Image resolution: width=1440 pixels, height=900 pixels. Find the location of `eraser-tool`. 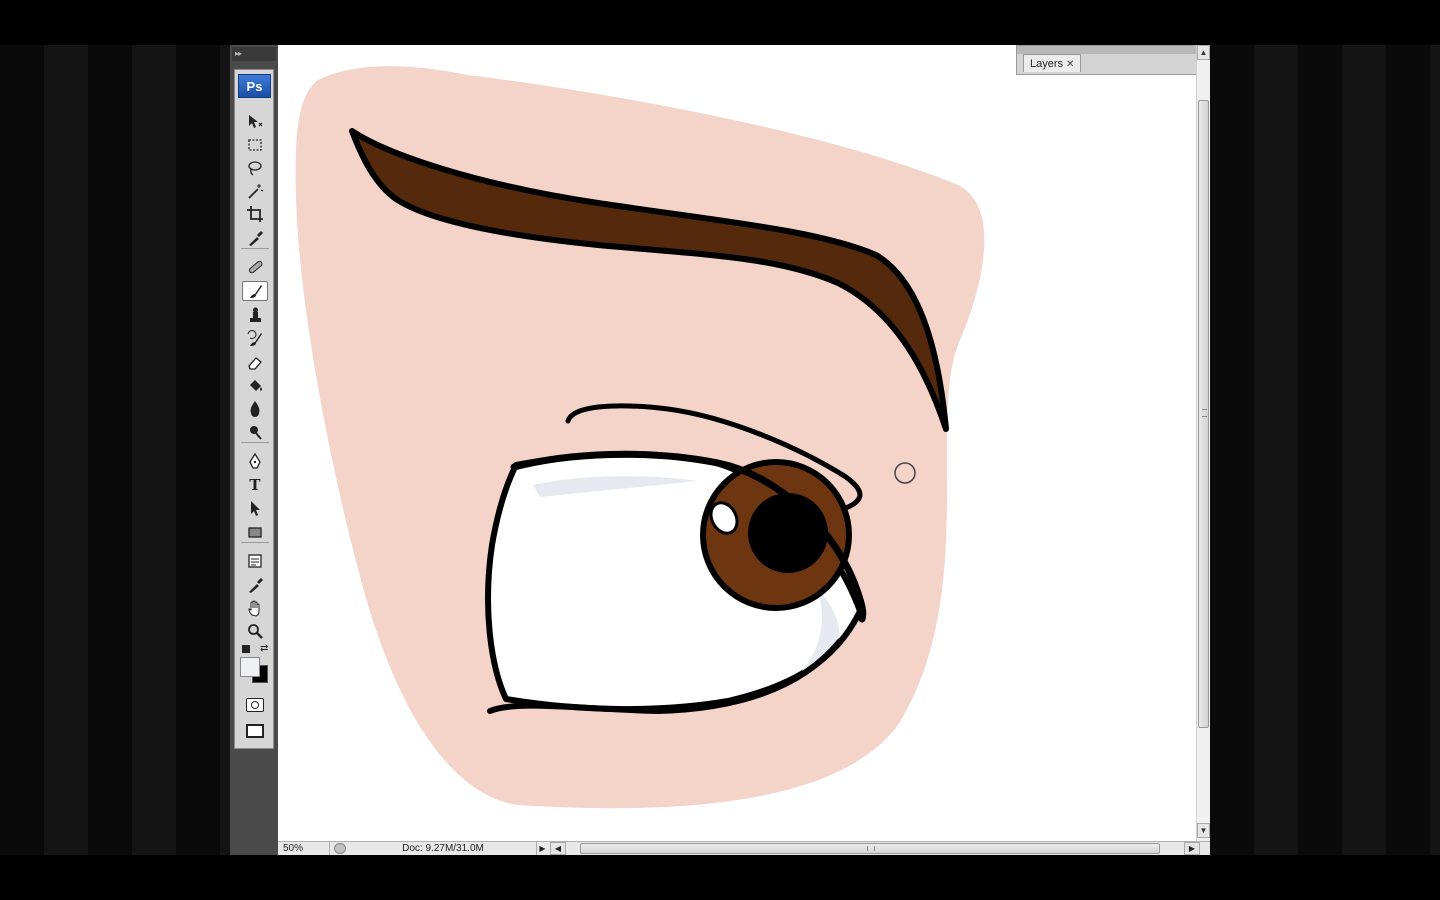

eraser-tool is located at coordinates (255, 362).